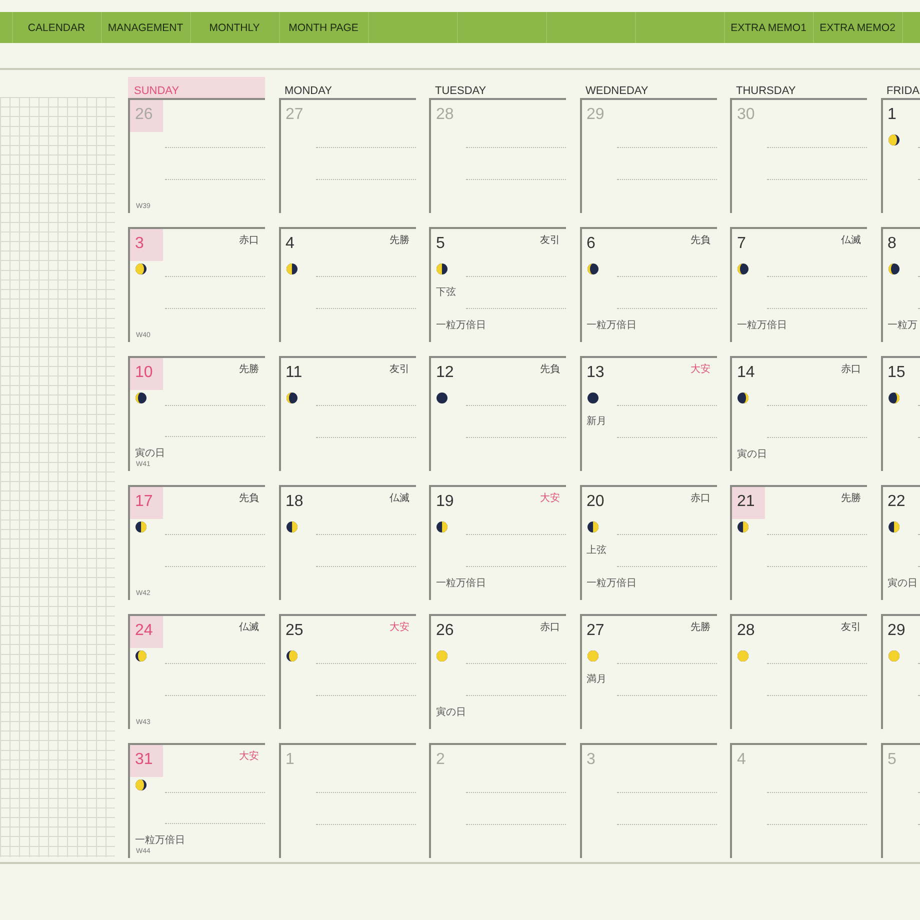  Describe the element at coordinates (617, 91) in the screenshot. I see `weekday-header: WEDNEDAY` at that location.